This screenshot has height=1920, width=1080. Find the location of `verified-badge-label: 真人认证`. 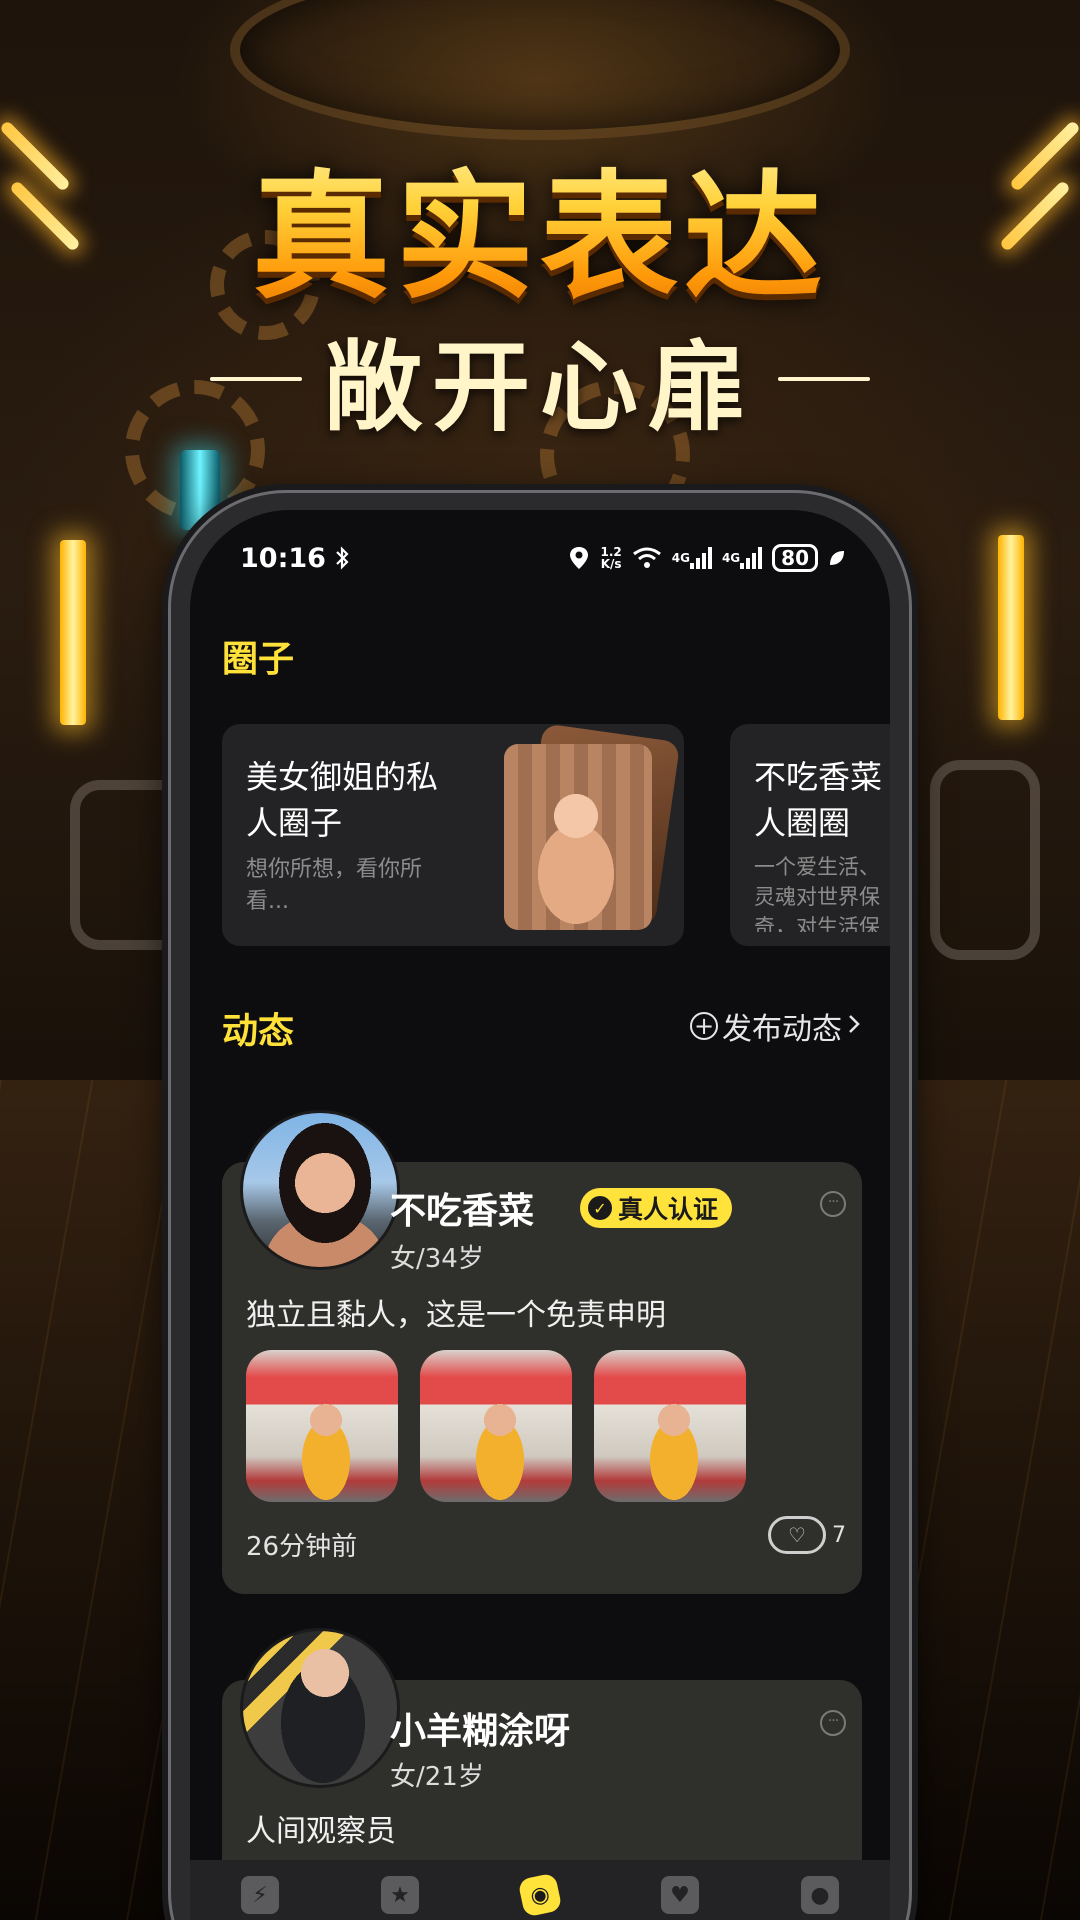

verified-badge-label: 真人认证 is located at coordinates (668, 1209).